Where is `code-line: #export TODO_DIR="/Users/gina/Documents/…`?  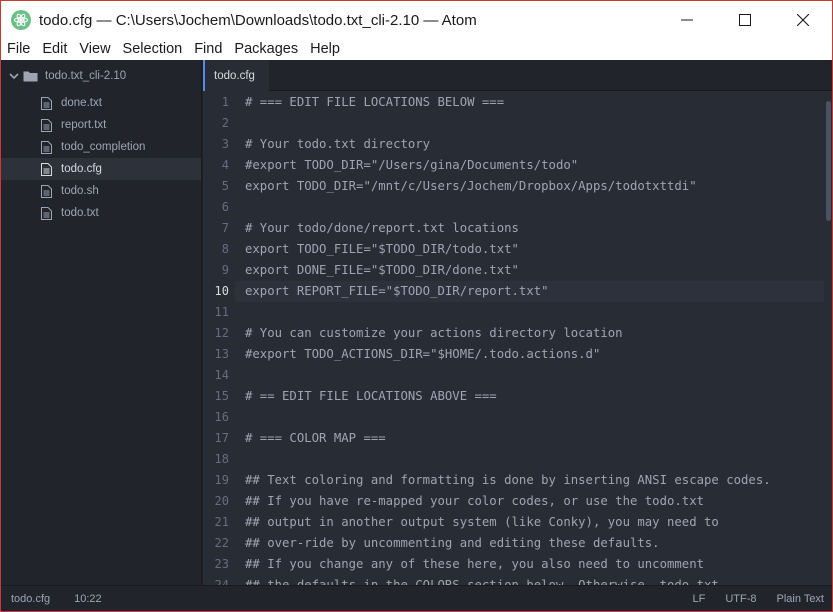 code-line: #export TODO_DIR="/Users/gina/Documents/… is located at coordinates (538, 165).